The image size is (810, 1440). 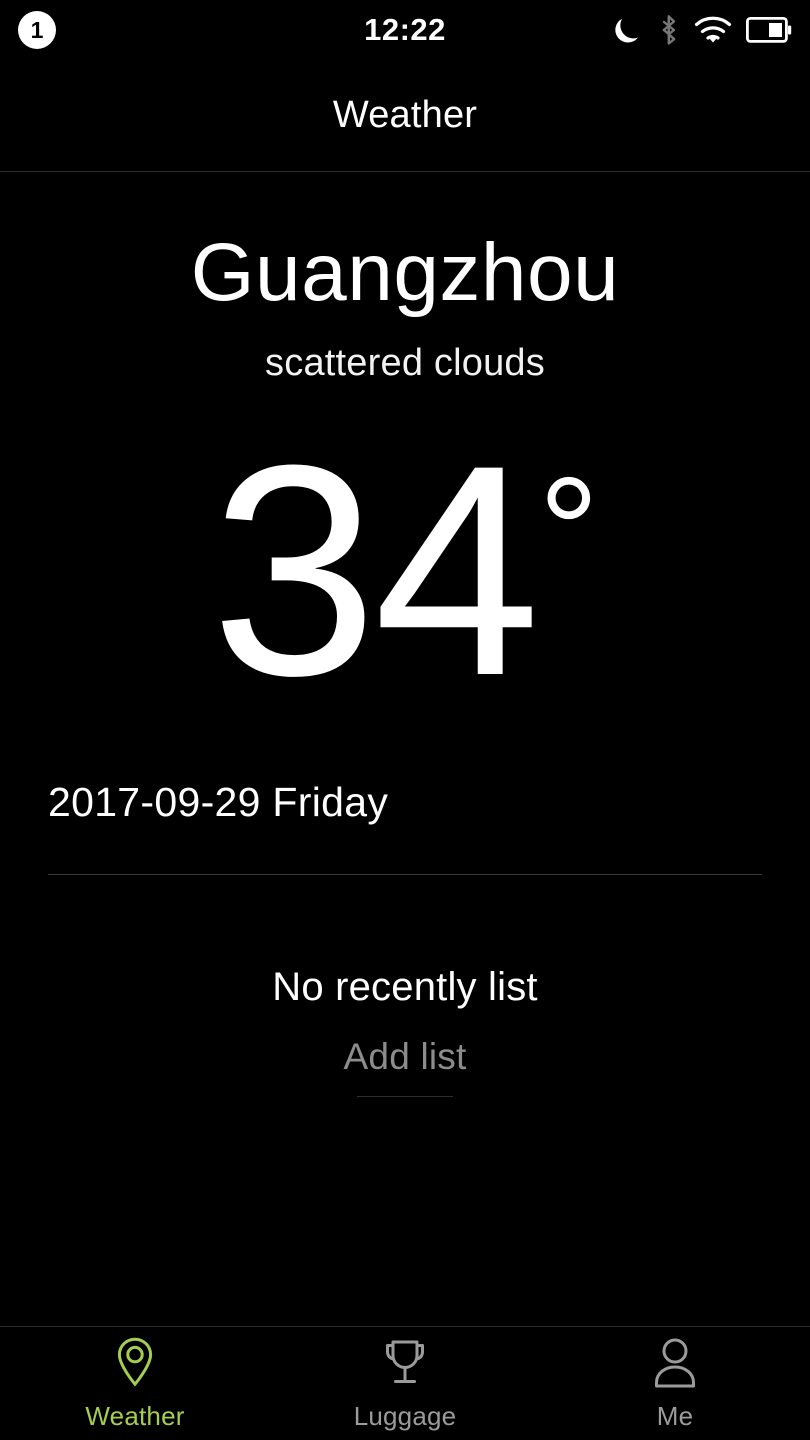 I want to click on add-list-underline, so click(x=405, y=1097).